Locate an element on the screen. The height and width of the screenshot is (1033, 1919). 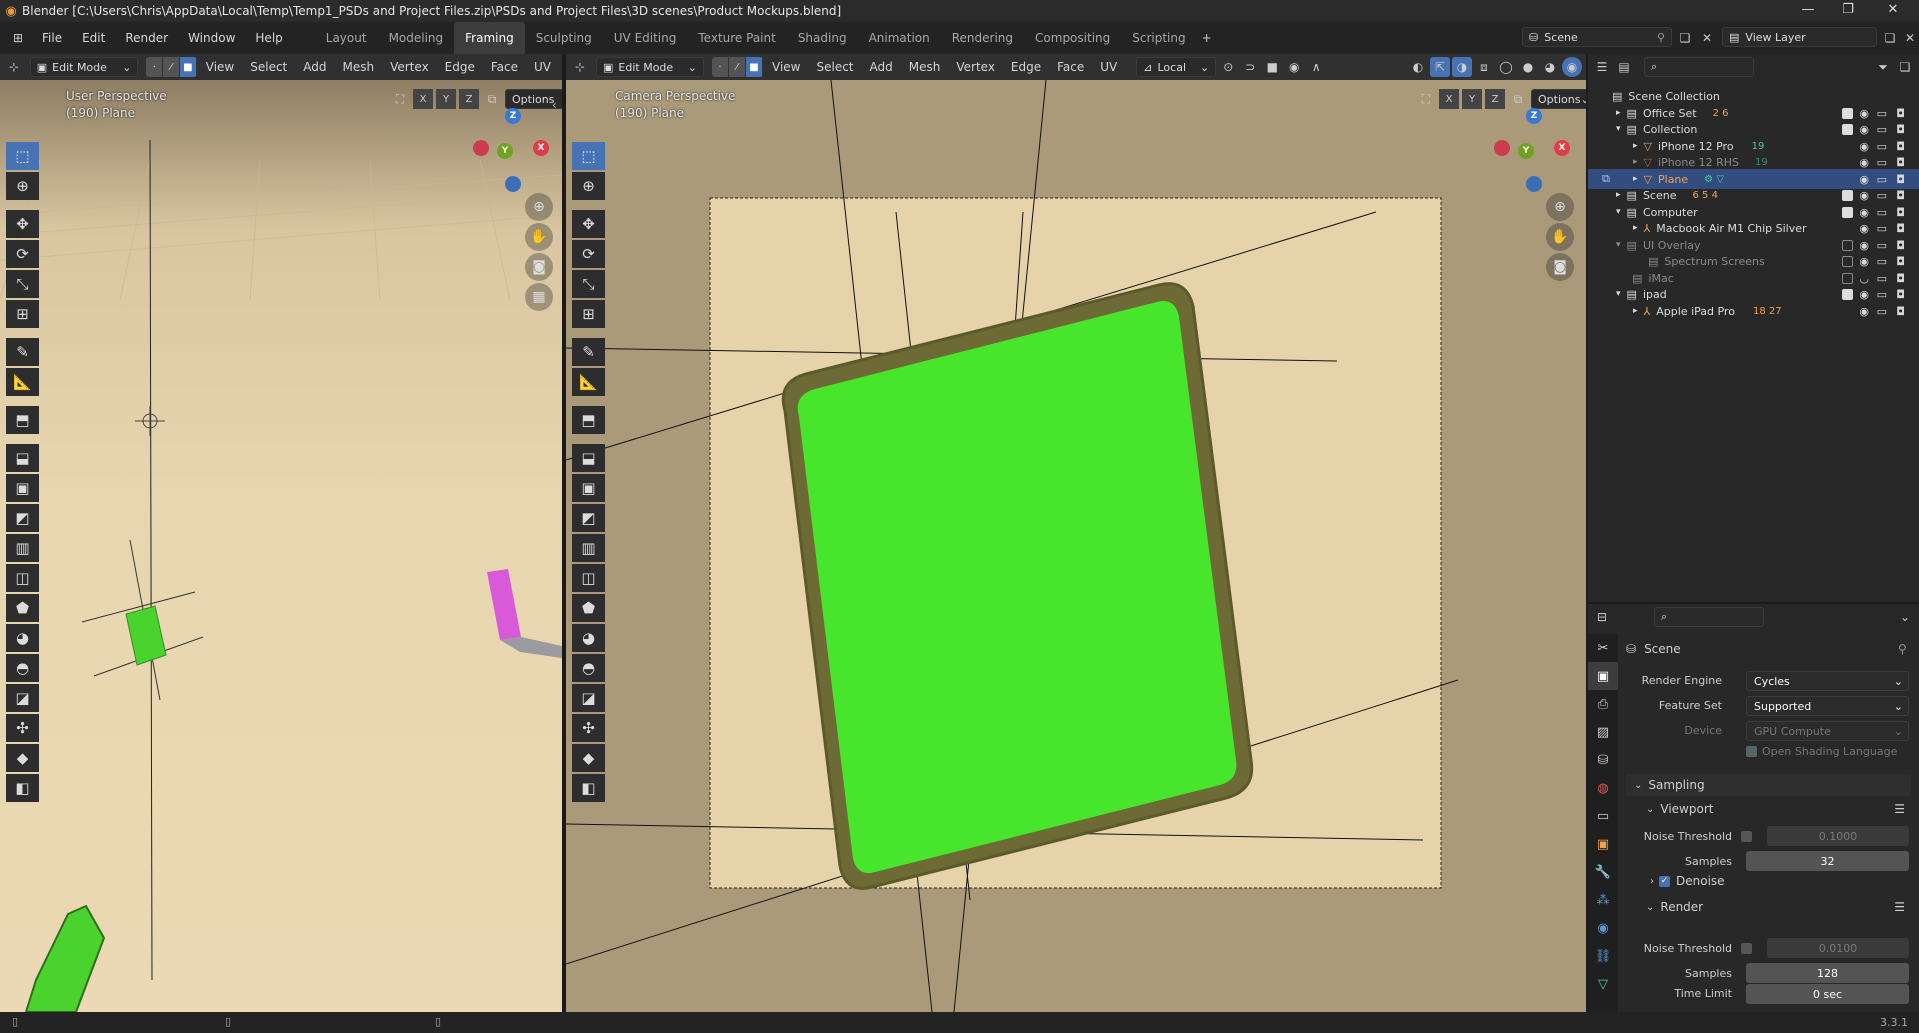
scene-selector: ⛁ Scene ⚲ is located at coordinates (1597, 37).